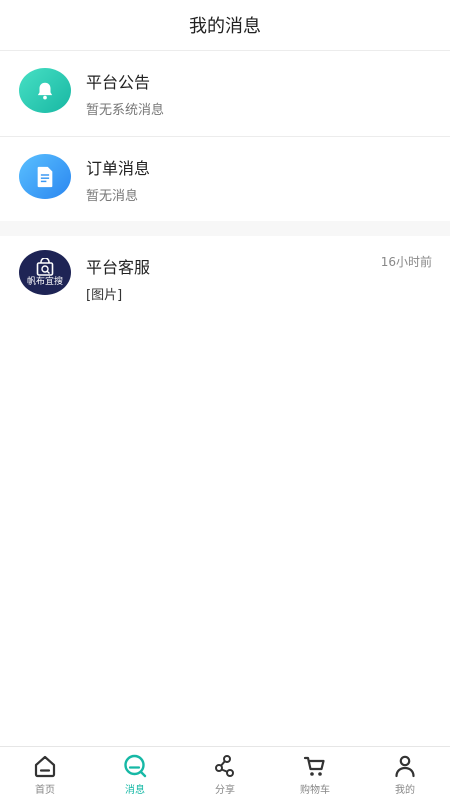 Image resolution: width=450 pixels, height=801 pixels. I want to click on cart-icon, so click(314, 766).